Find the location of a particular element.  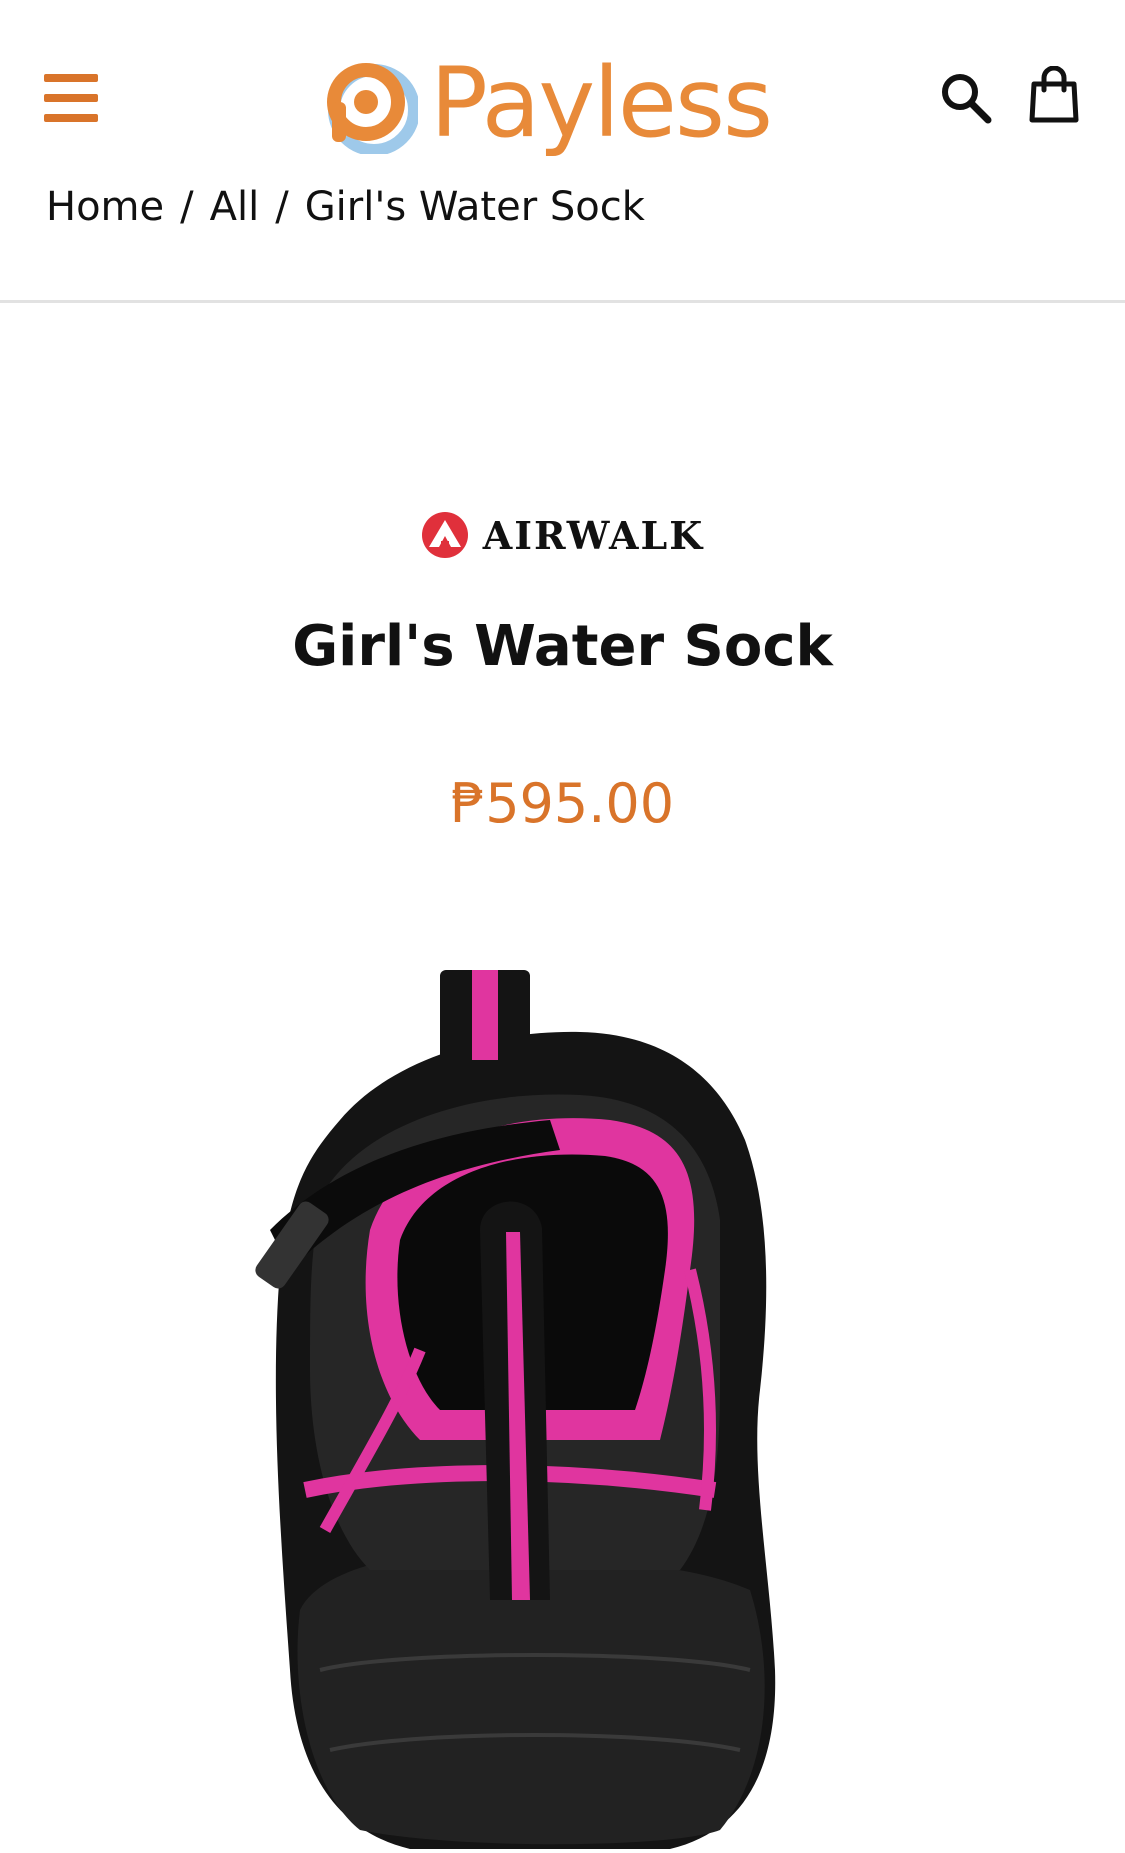

breadcrumb: Home / All / Girl's Water Sock is located at coordinates (345, 203).